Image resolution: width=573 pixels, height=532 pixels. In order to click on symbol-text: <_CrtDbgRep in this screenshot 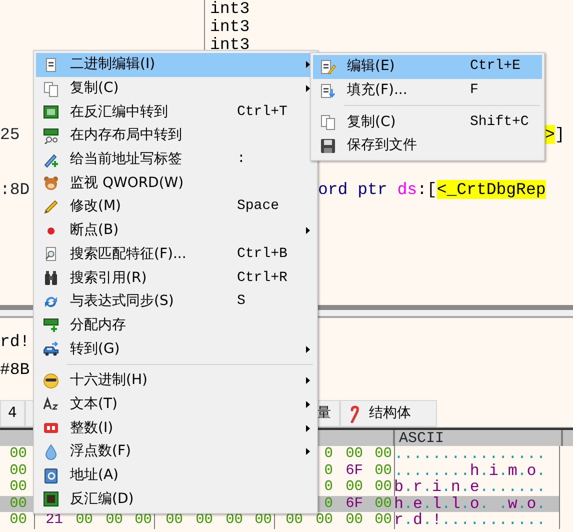, I will do `click(491, 189)`.